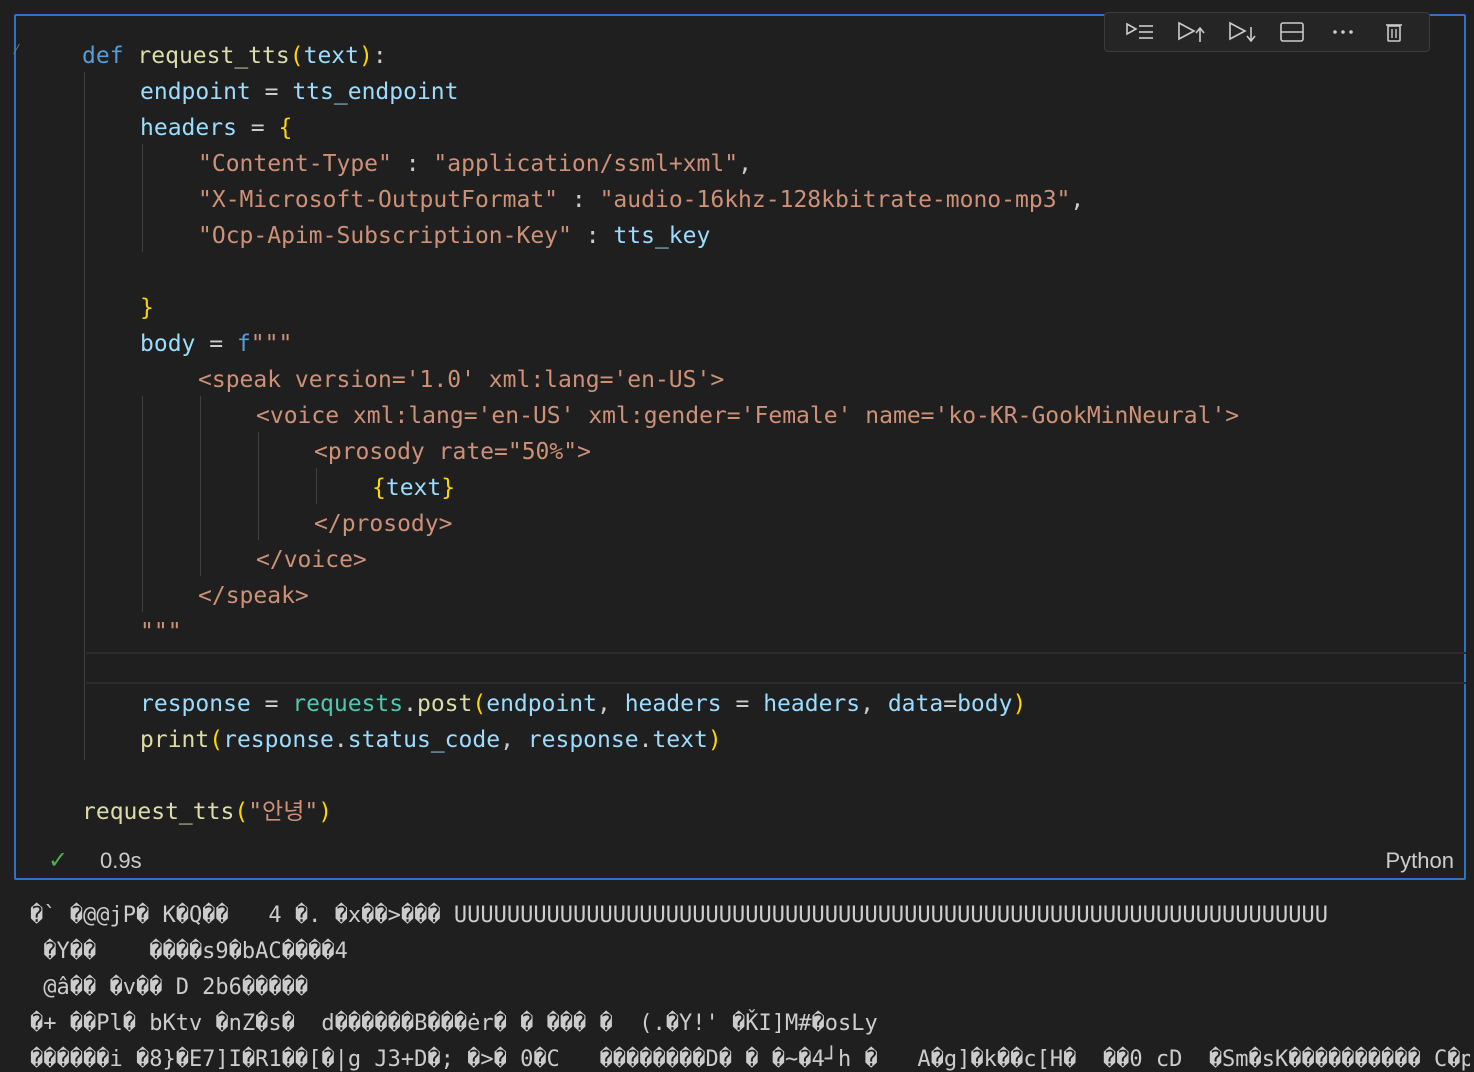  What do you see at coordinates (424, 740) in the screenshot?
I see `variable: status_code` at bounding box center [424, 740].